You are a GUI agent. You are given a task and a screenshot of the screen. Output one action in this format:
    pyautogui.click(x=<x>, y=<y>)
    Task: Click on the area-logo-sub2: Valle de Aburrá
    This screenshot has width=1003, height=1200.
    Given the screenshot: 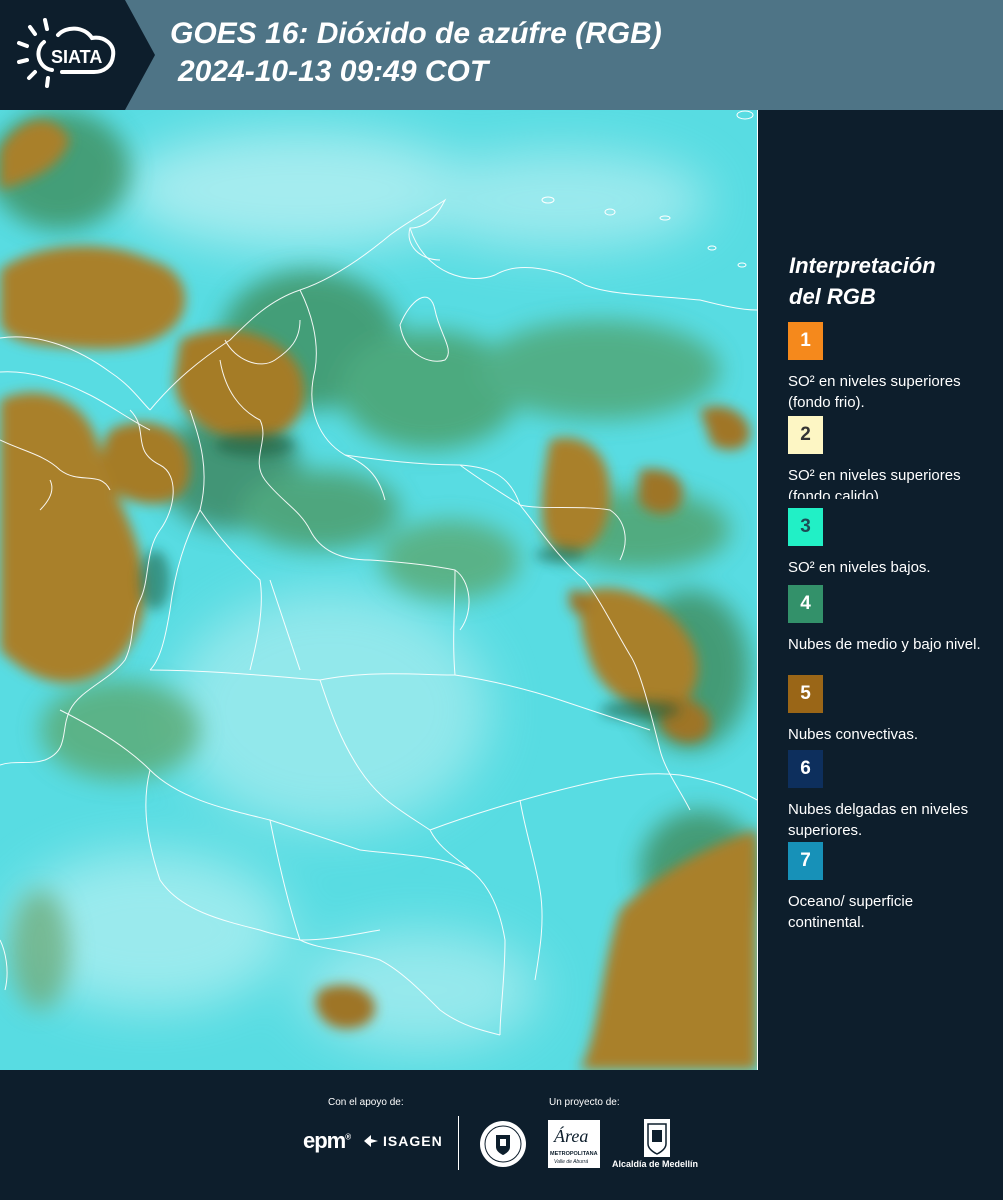 What is the action you would take?
    pyautogui.click(x=571, y=1162)
    